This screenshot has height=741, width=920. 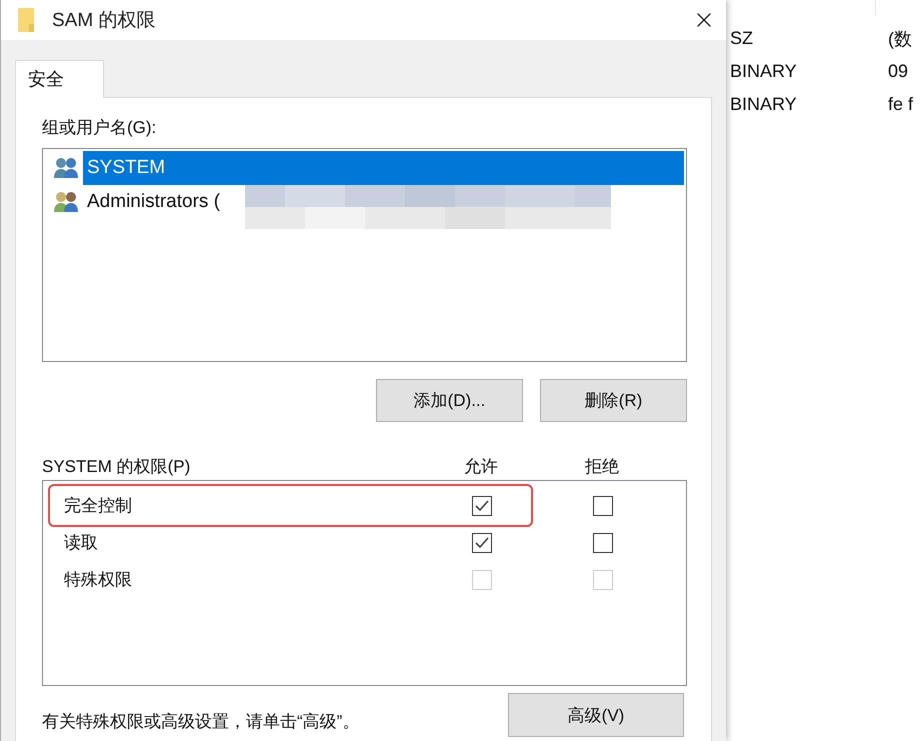 What do you see at coordinates (898, 71) in the screenshot?
I see `value-cell: 09` at bounding box center [898, 71].